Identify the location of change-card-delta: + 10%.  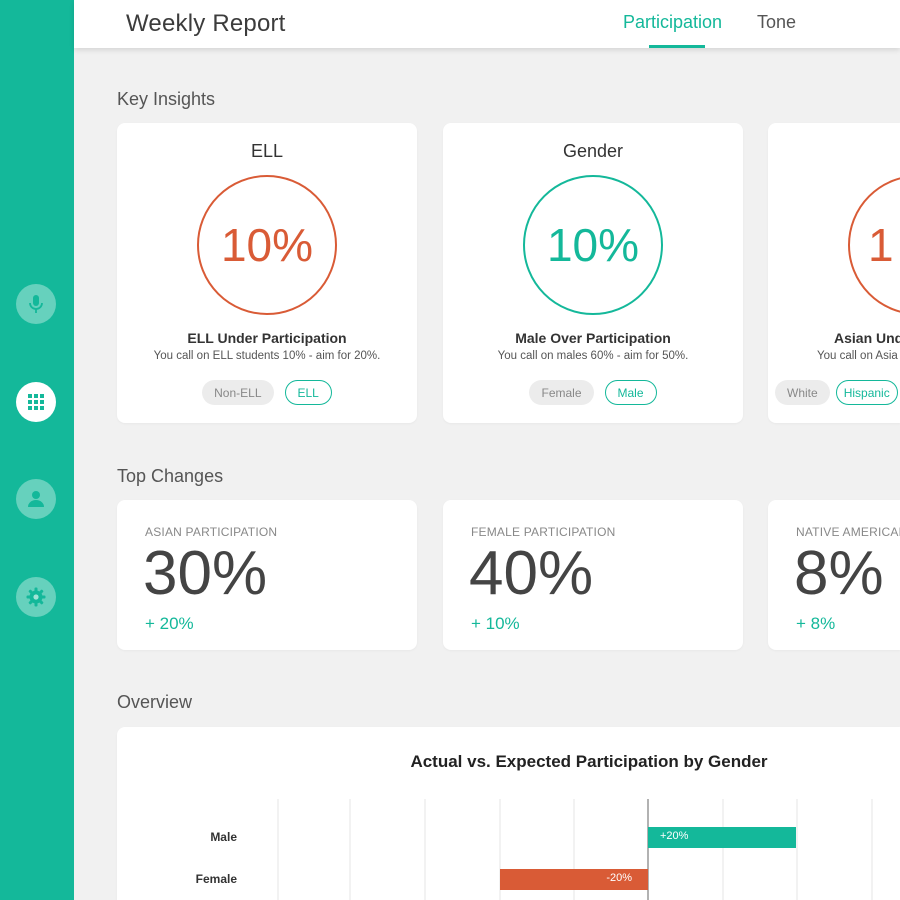
(495, 623).